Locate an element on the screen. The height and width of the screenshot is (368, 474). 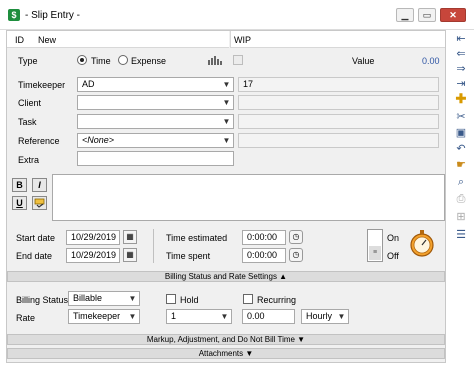
window-title: - Slip Entry - is located at coordinates (53, 15).